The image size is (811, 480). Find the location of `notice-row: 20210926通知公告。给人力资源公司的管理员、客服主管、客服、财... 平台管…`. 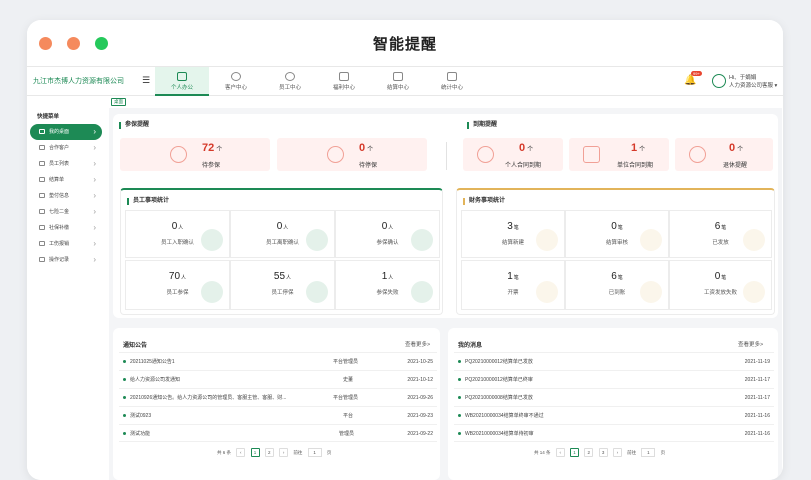

notice-row: 20210926通知公告。给人力资源公司的管理员、客服主管、客服、财... 平台管… is located at coordinates (278, 397).